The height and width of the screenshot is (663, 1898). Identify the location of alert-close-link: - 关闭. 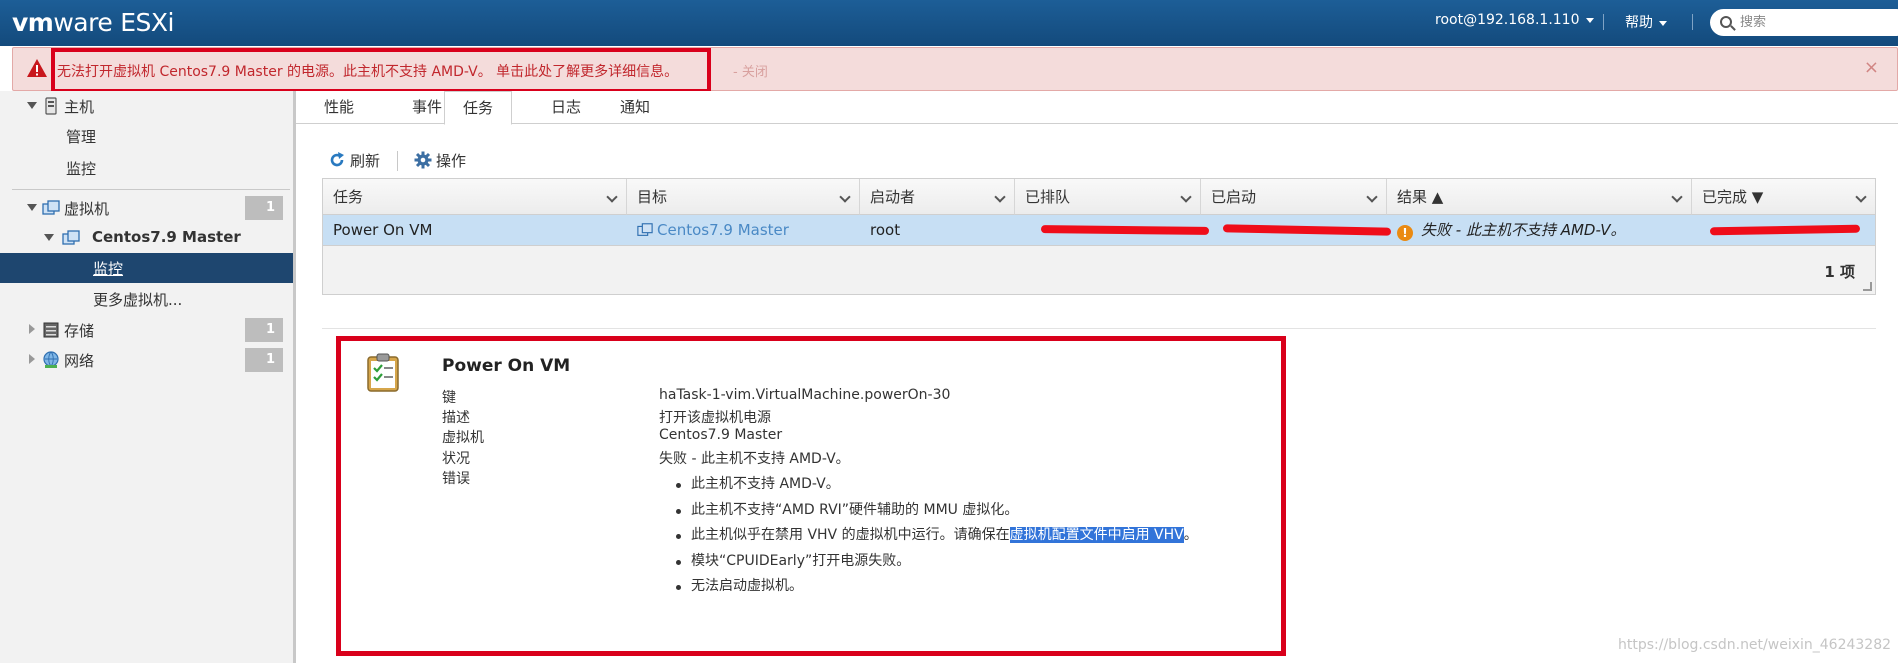
(750, 70).